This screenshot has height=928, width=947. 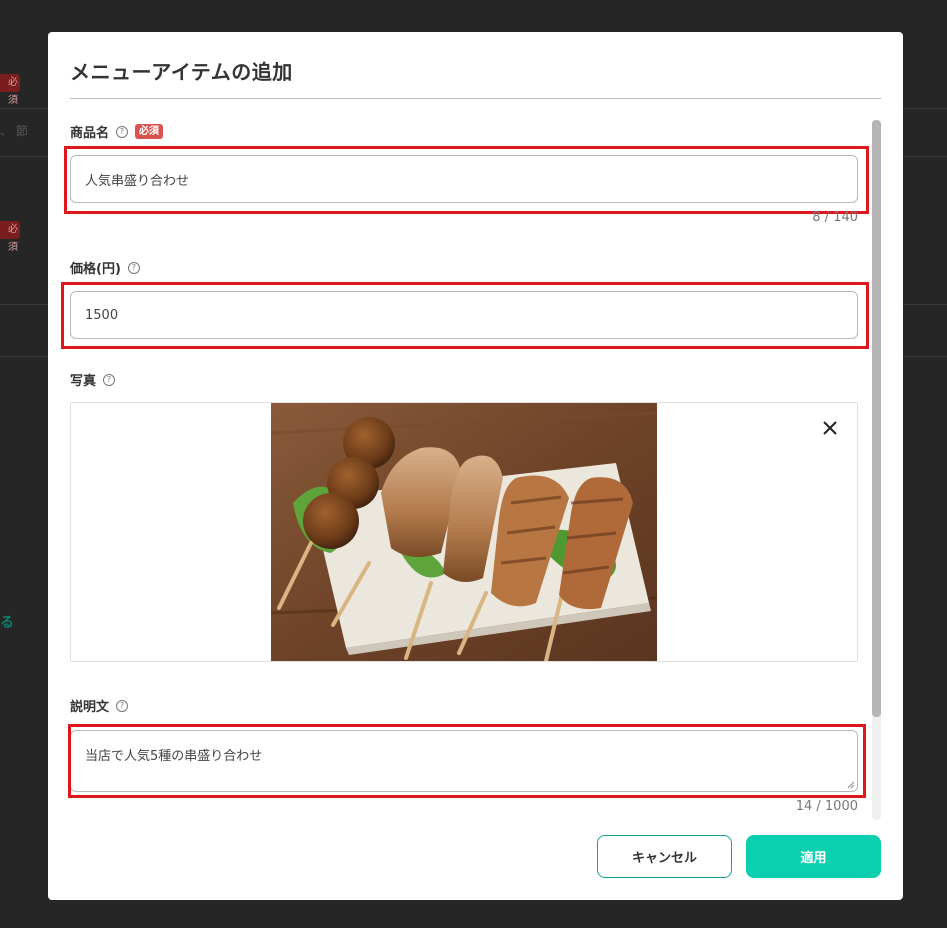 I want to click on price-input: 1500, so click(x=464, y=315).